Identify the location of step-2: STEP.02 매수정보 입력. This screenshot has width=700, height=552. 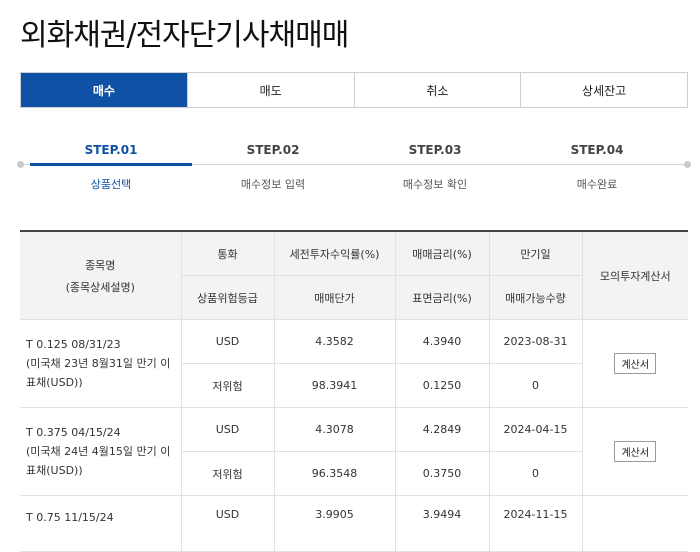
(273, 165).